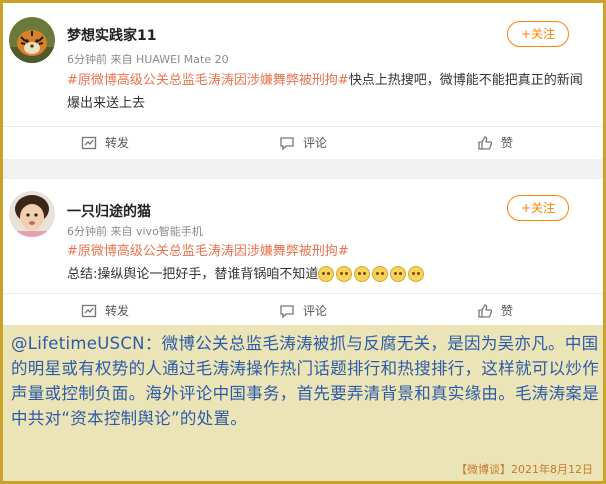 Image resolution: width=606 pixels, height=484 pixels. What do you see at coordinates (148, 59) in the screenshot?
I see `post-meta: 6分钟前 来自 HUAWEI Mate 20` at bounding box center [148, 59].